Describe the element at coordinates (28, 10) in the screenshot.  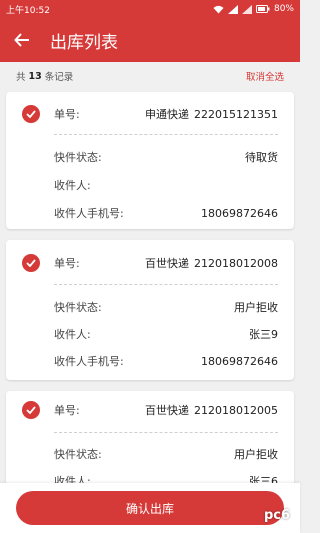
I see `status-time: 上午10:52` at that location.